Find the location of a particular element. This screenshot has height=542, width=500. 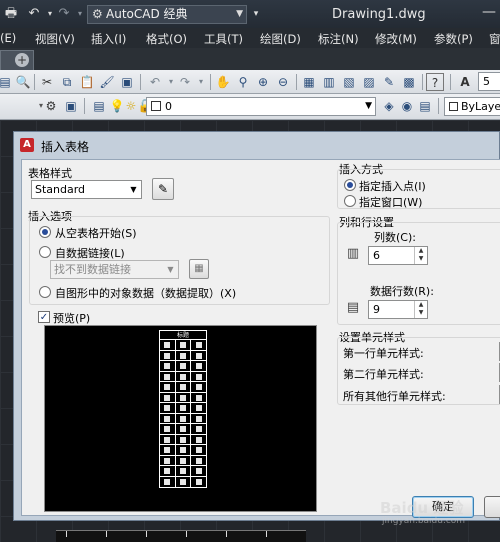

second-row-style-label: 第二行单元样式: is located at coordinates (383, 374).